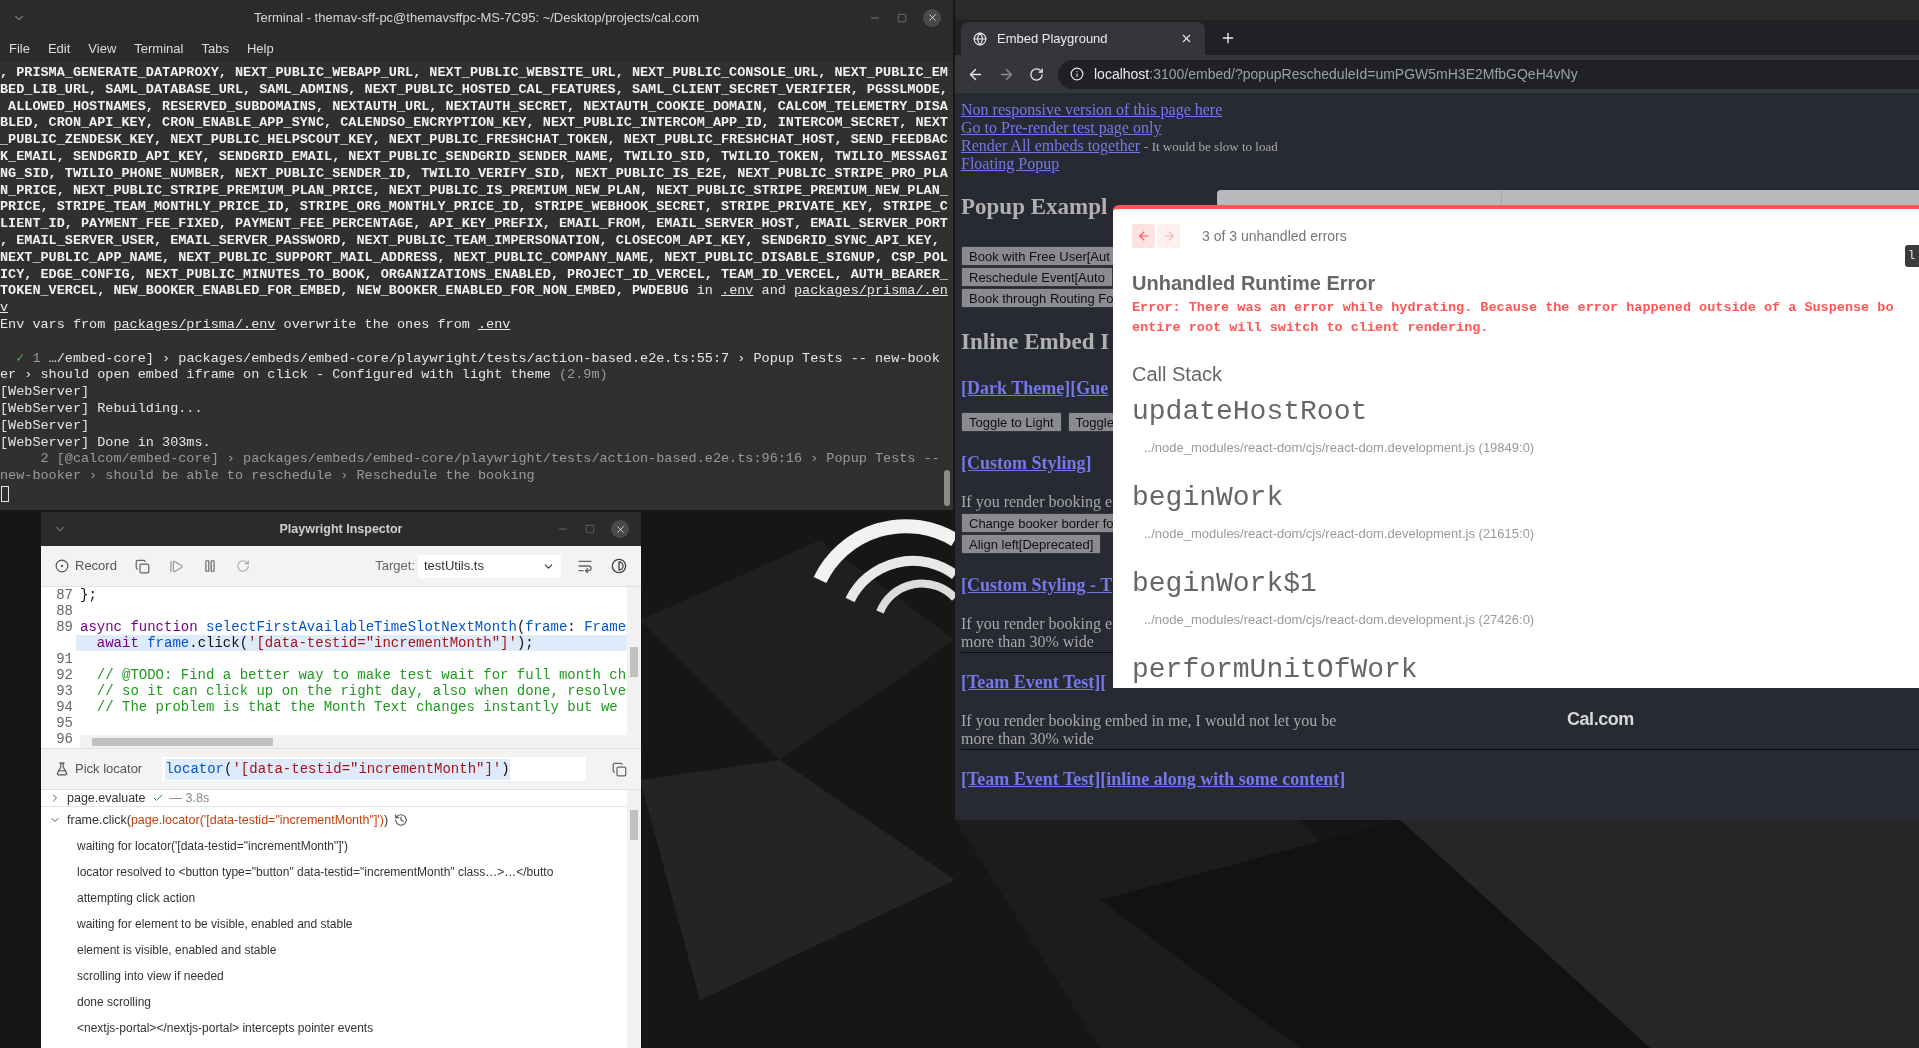 Image resolution: width=1919 pixels, height=1048 pixels. I want to click on cal-logo: Cal.com, so click(1600, 719).